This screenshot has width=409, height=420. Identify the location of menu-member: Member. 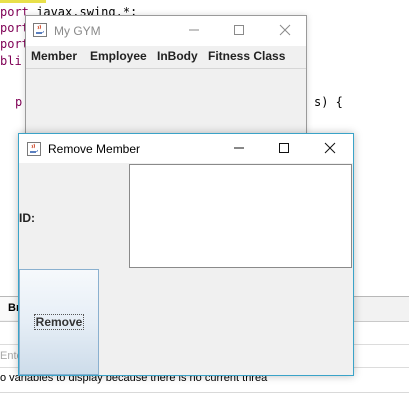
(54, 56).